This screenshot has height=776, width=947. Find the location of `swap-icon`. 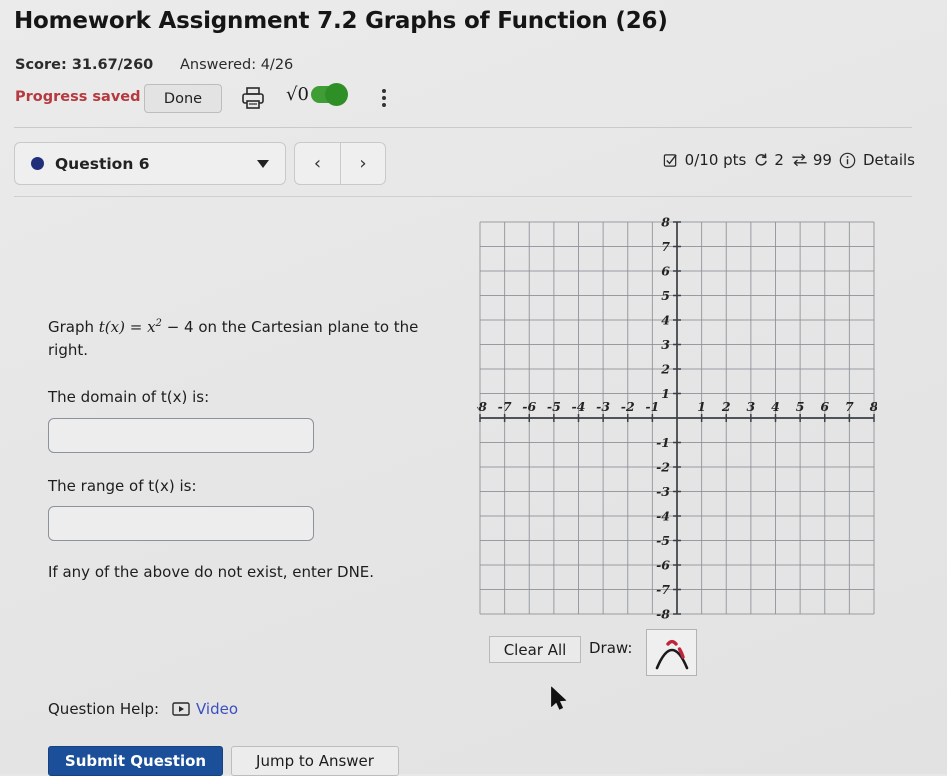

swap-icon is located at coordinates (799, 160).